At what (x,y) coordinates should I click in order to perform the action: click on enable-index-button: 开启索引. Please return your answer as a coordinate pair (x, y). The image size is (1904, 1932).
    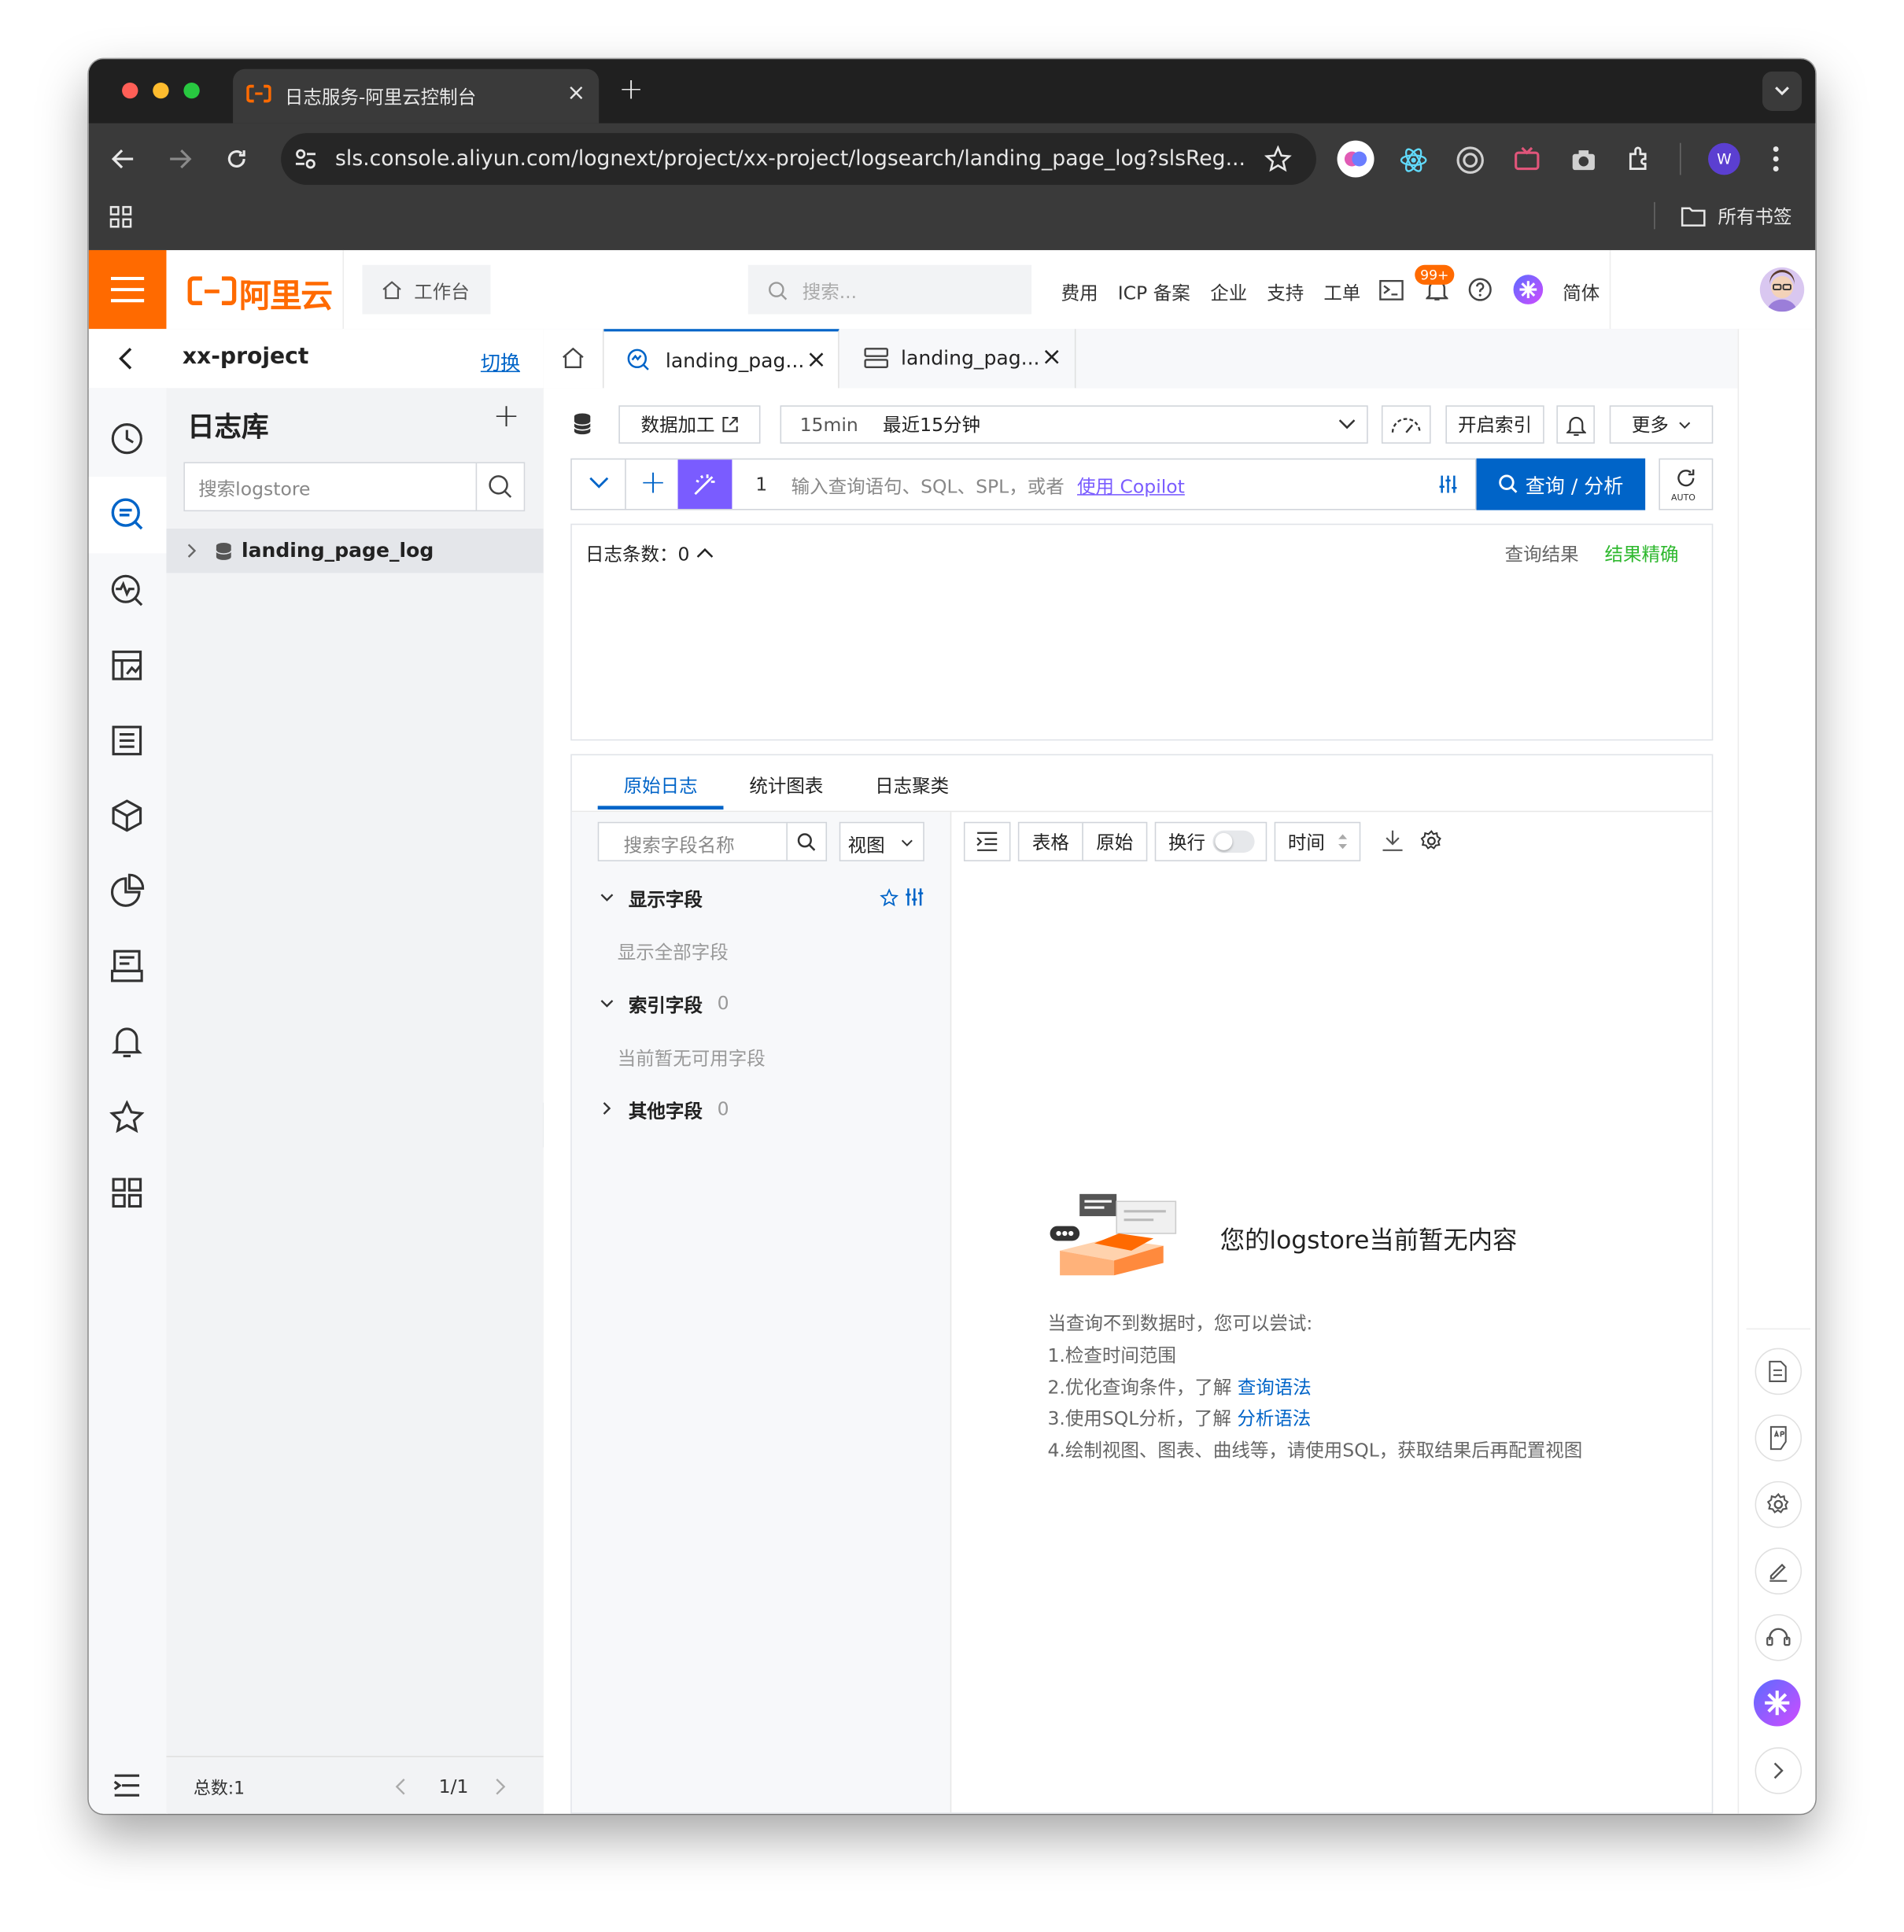
    Looking at the image, I should click on (1494, 425).